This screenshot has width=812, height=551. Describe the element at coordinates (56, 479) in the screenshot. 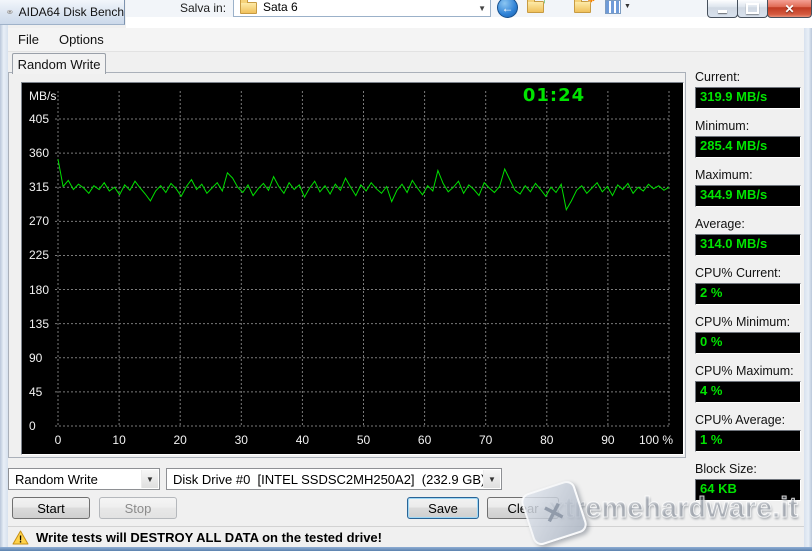

I see `test-type-value: Random Write` at that location.